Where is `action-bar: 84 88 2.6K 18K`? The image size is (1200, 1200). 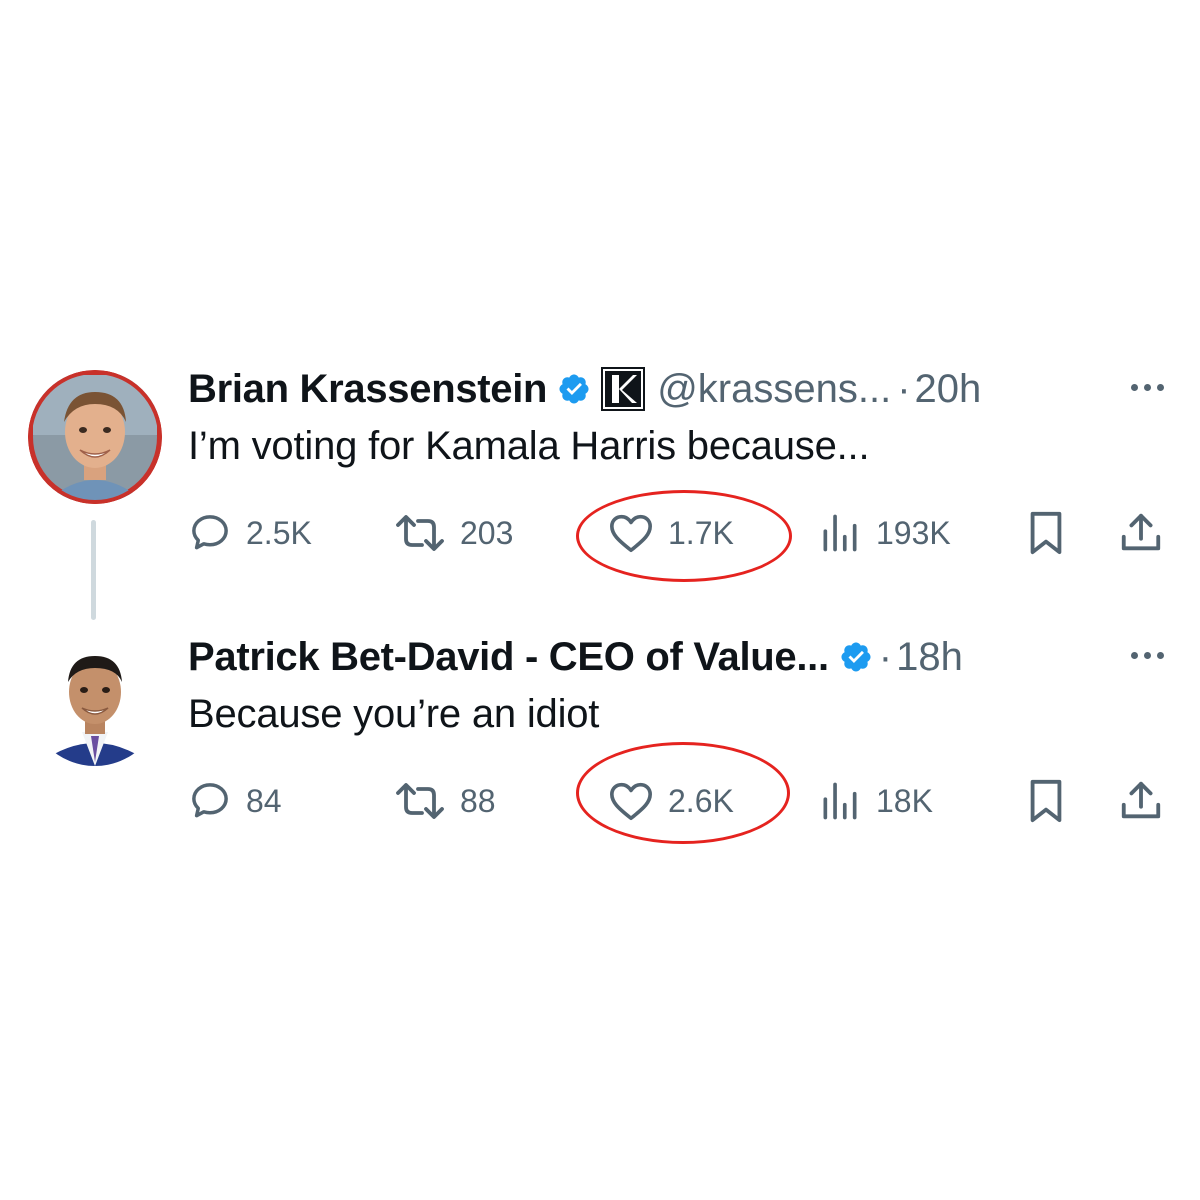 action-bar: 84 88 2.6K 18K is located at coordinates (678, 801).